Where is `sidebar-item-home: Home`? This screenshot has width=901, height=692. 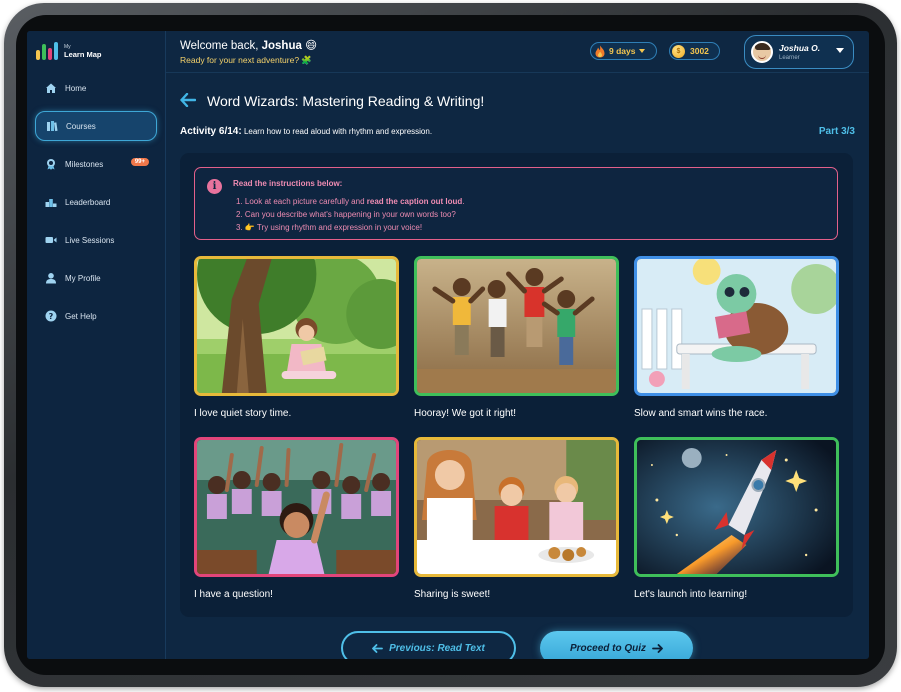
sidebar-item-home: Home is located at coordinates (96, 88).